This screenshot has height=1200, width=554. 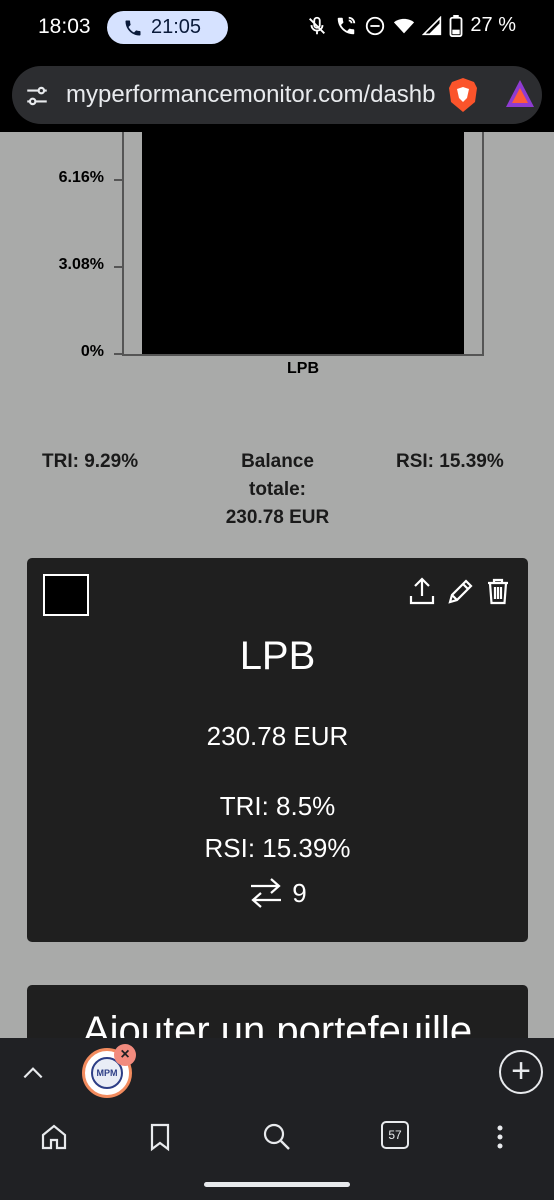 I want to click on balance-value: 230.78 EUR, so click(x=277, y=517).